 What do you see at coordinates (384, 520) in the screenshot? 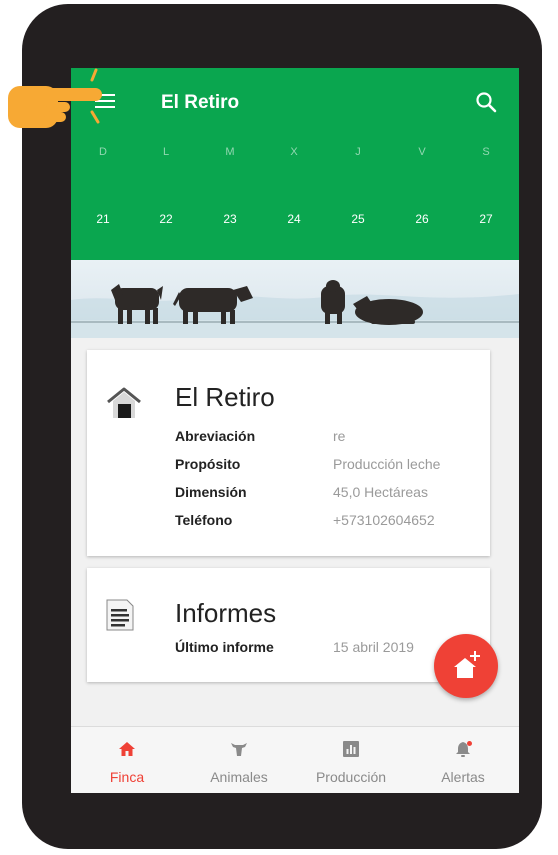
I see `phone-value: +573102604652` at bounding box center [384, 520].